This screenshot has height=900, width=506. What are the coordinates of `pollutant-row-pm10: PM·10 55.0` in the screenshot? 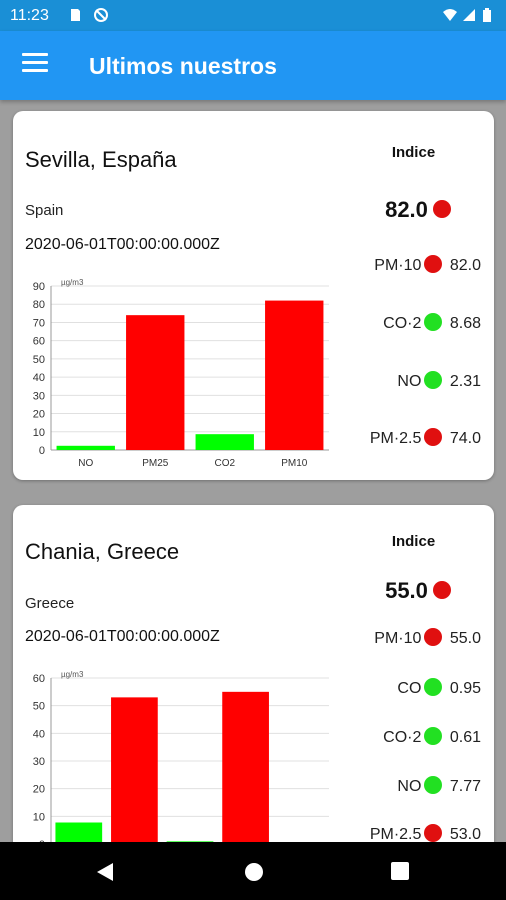 It's located at (397, 638).